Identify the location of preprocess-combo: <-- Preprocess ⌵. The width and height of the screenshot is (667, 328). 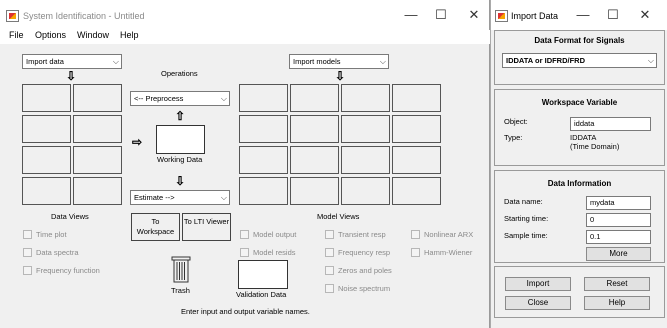
(180, 98).